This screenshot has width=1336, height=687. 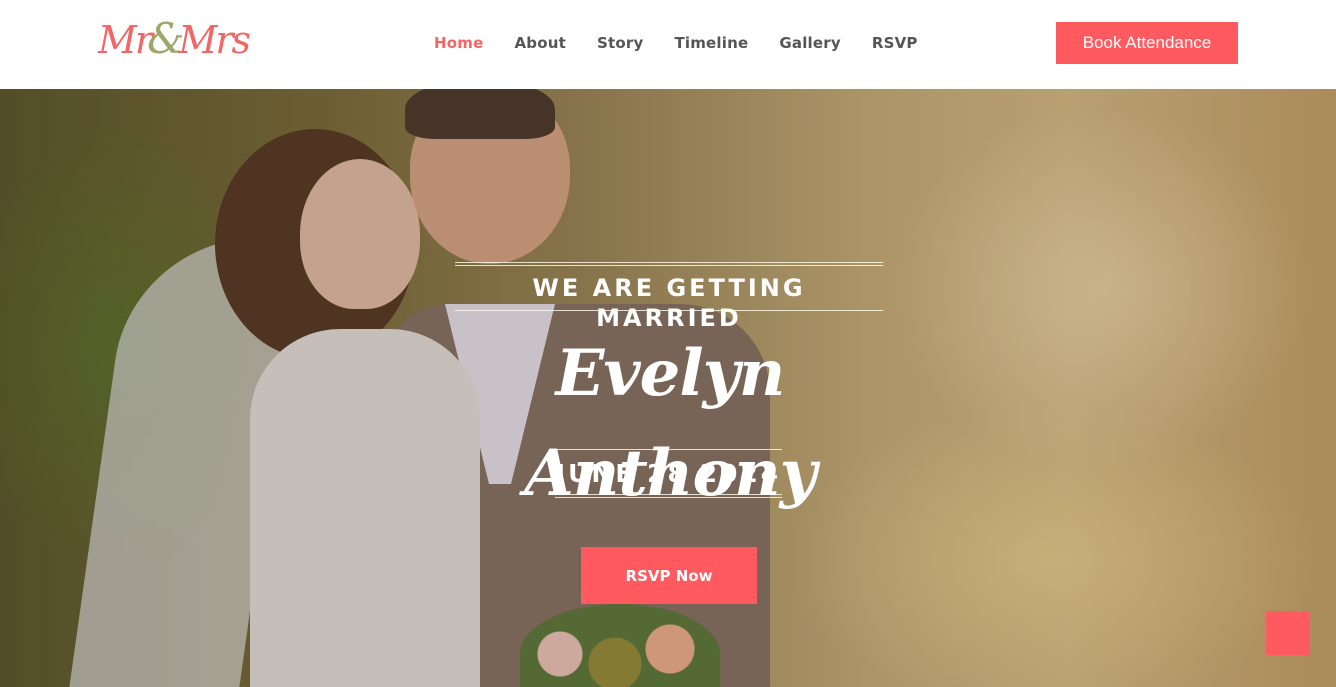 I want to click on nav-item-rsvp: RSVP, so click(x=895, y=43).